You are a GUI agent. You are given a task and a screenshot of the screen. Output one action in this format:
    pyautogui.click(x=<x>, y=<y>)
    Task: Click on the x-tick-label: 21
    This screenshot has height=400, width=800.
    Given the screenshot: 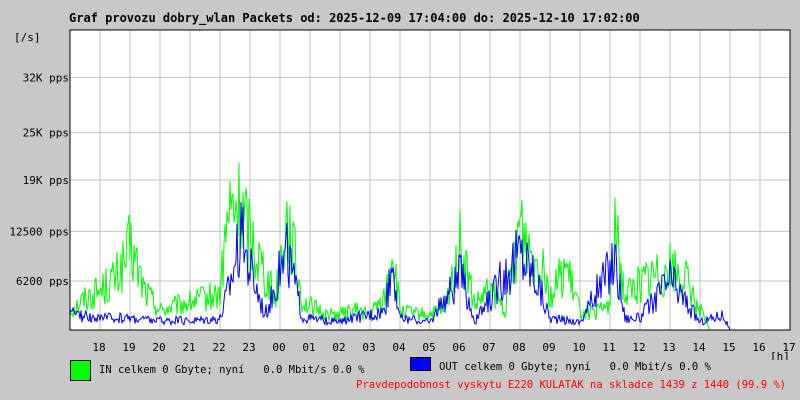 What is the action you would take?
    pyautogui.click(x=188, y=347)
    